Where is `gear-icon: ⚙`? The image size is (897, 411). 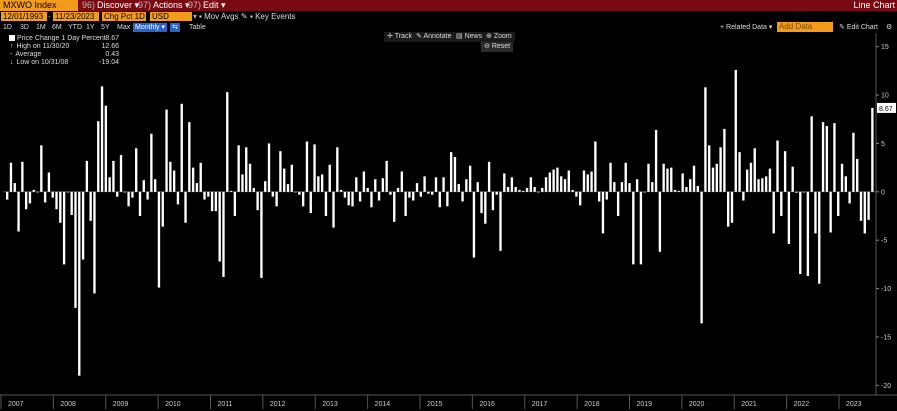
gear-icon: ⚙ is located at coordinates (889, 27).